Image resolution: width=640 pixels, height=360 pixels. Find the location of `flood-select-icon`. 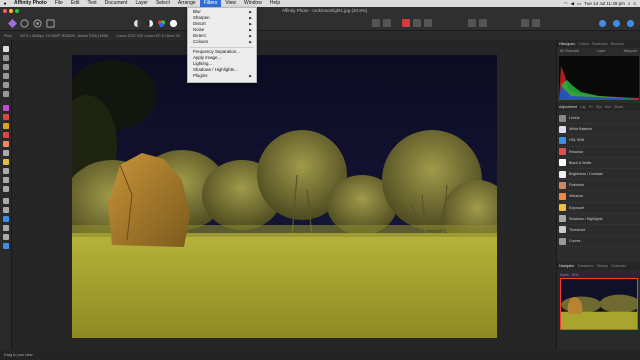

flood-select-icon is located at coordinates (6, 85).